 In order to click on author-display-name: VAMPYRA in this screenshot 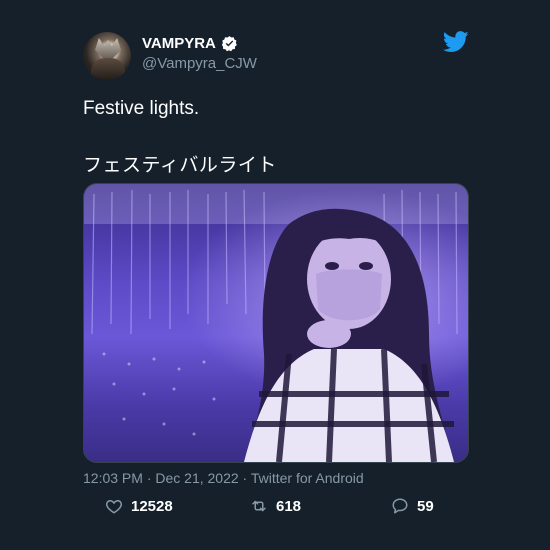, I will do `click(179, 43)`.